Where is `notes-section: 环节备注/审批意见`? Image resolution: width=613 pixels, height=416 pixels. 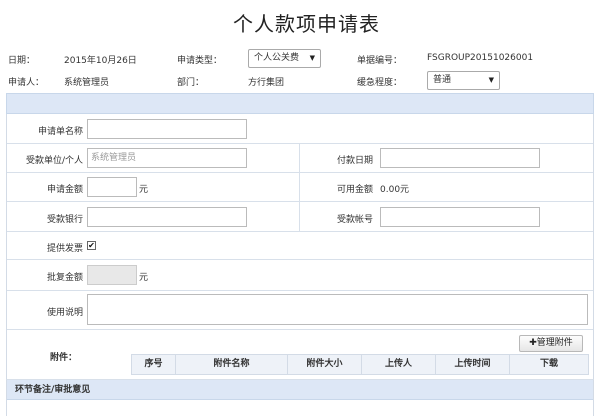 notes-section: 环节备注/审批意见 is located at coordinates (300, 398).